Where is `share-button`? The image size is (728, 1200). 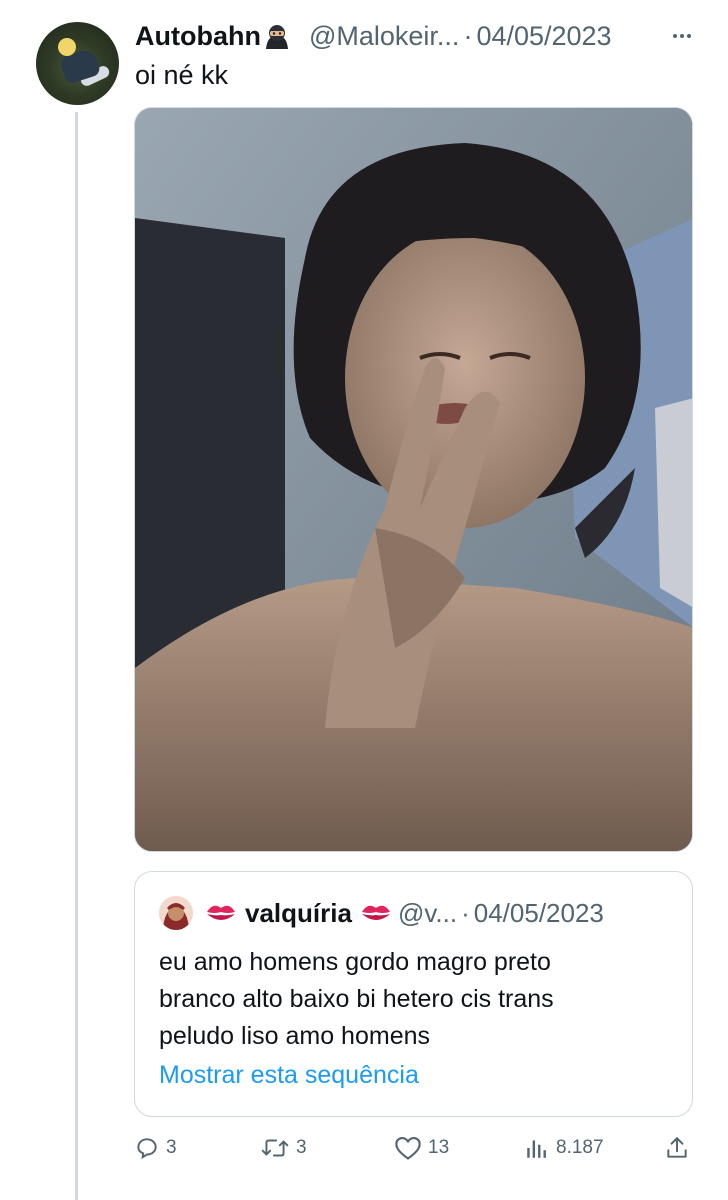
share-button is located at coordinates (677, 1148).